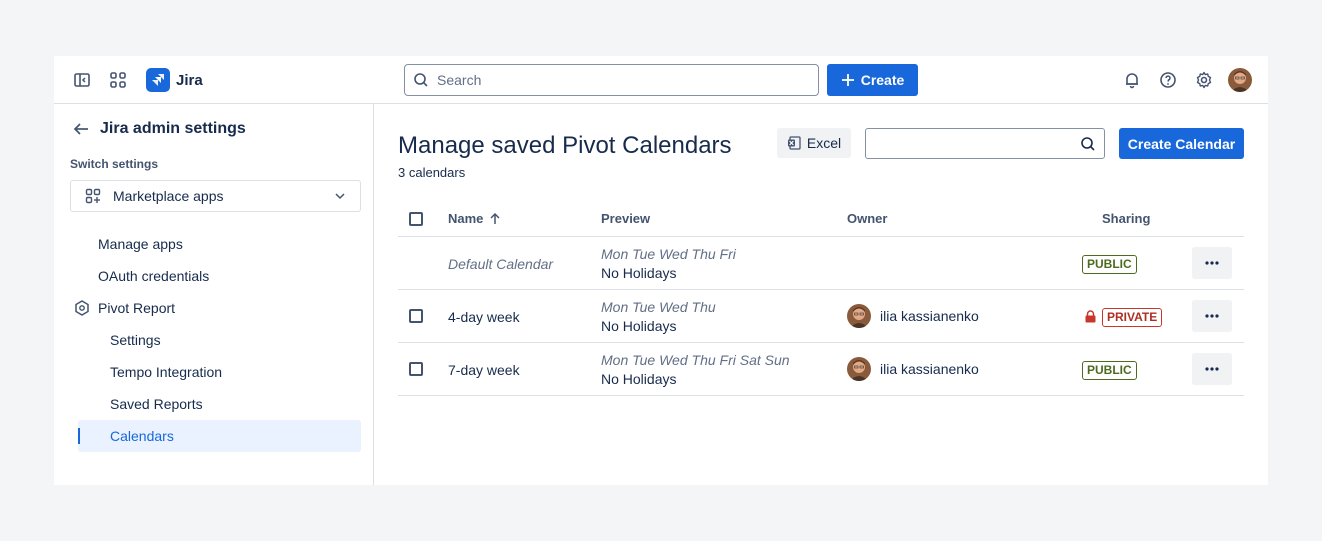  What do you see at coordinates (136, 308) in the screenshot?
I see `sidebar-item-pivot-report: Pivot Report` at bounding box center [136, 308].